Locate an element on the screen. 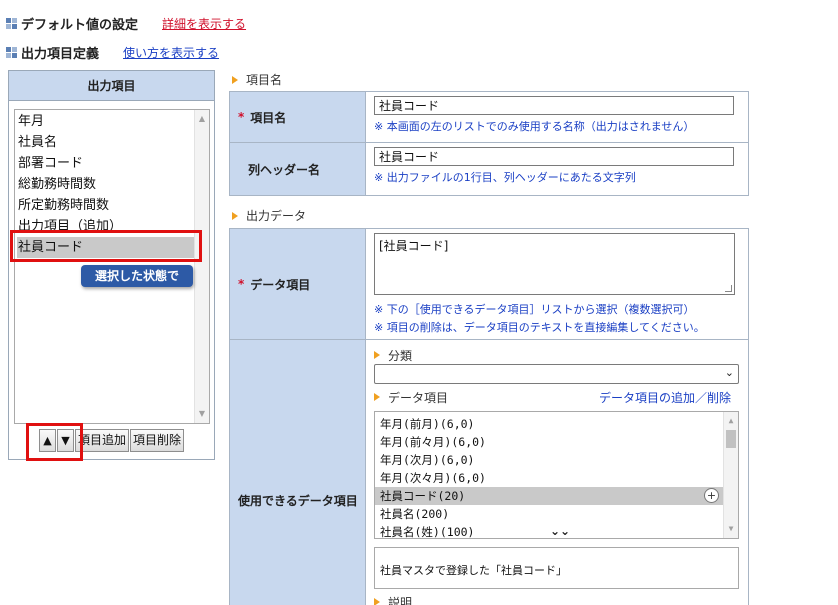 The image size is (838, 605). item-name-heading-text: 項目名 is located at coordinates (264, 80).